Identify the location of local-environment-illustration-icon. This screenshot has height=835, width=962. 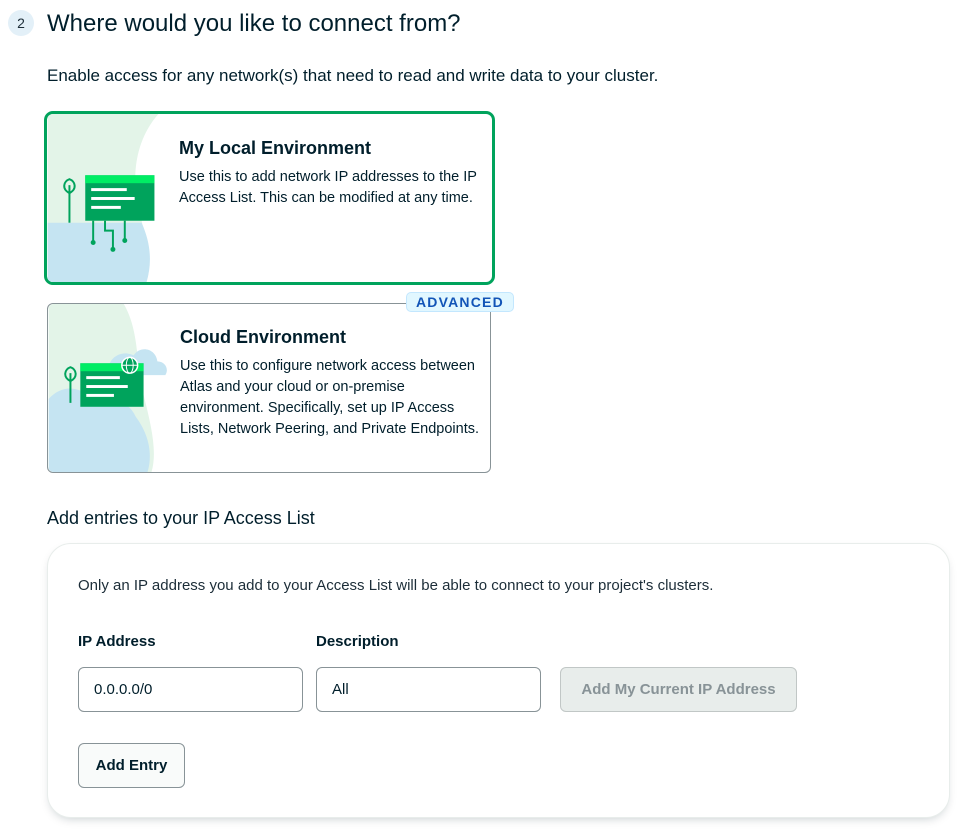
(103, 198).